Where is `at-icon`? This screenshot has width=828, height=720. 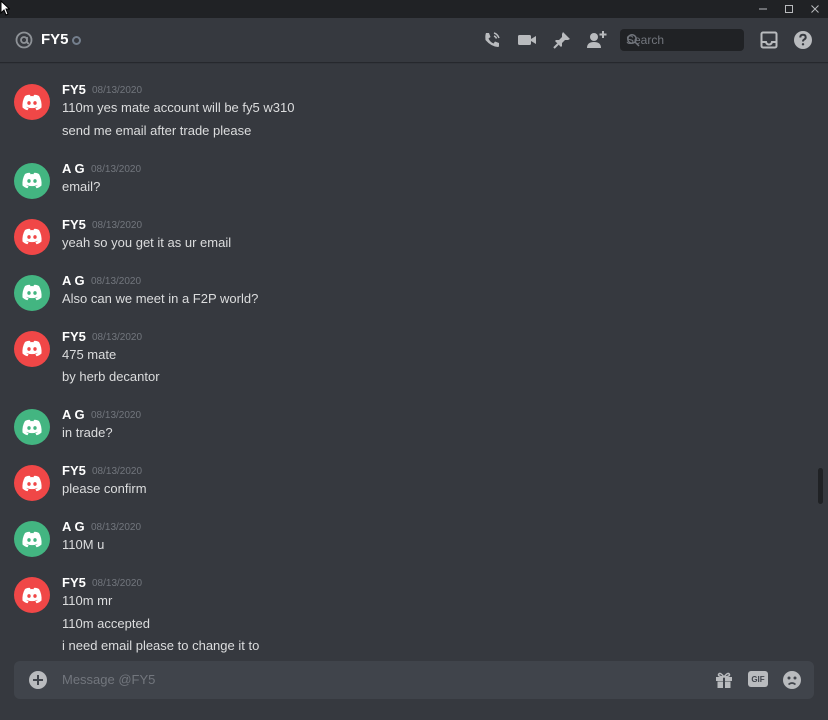 at-icon is located at coordinates (24, 42).